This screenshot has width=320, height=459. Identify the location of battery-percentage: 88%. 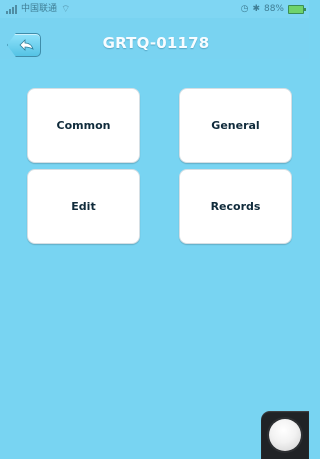
(273, 9).